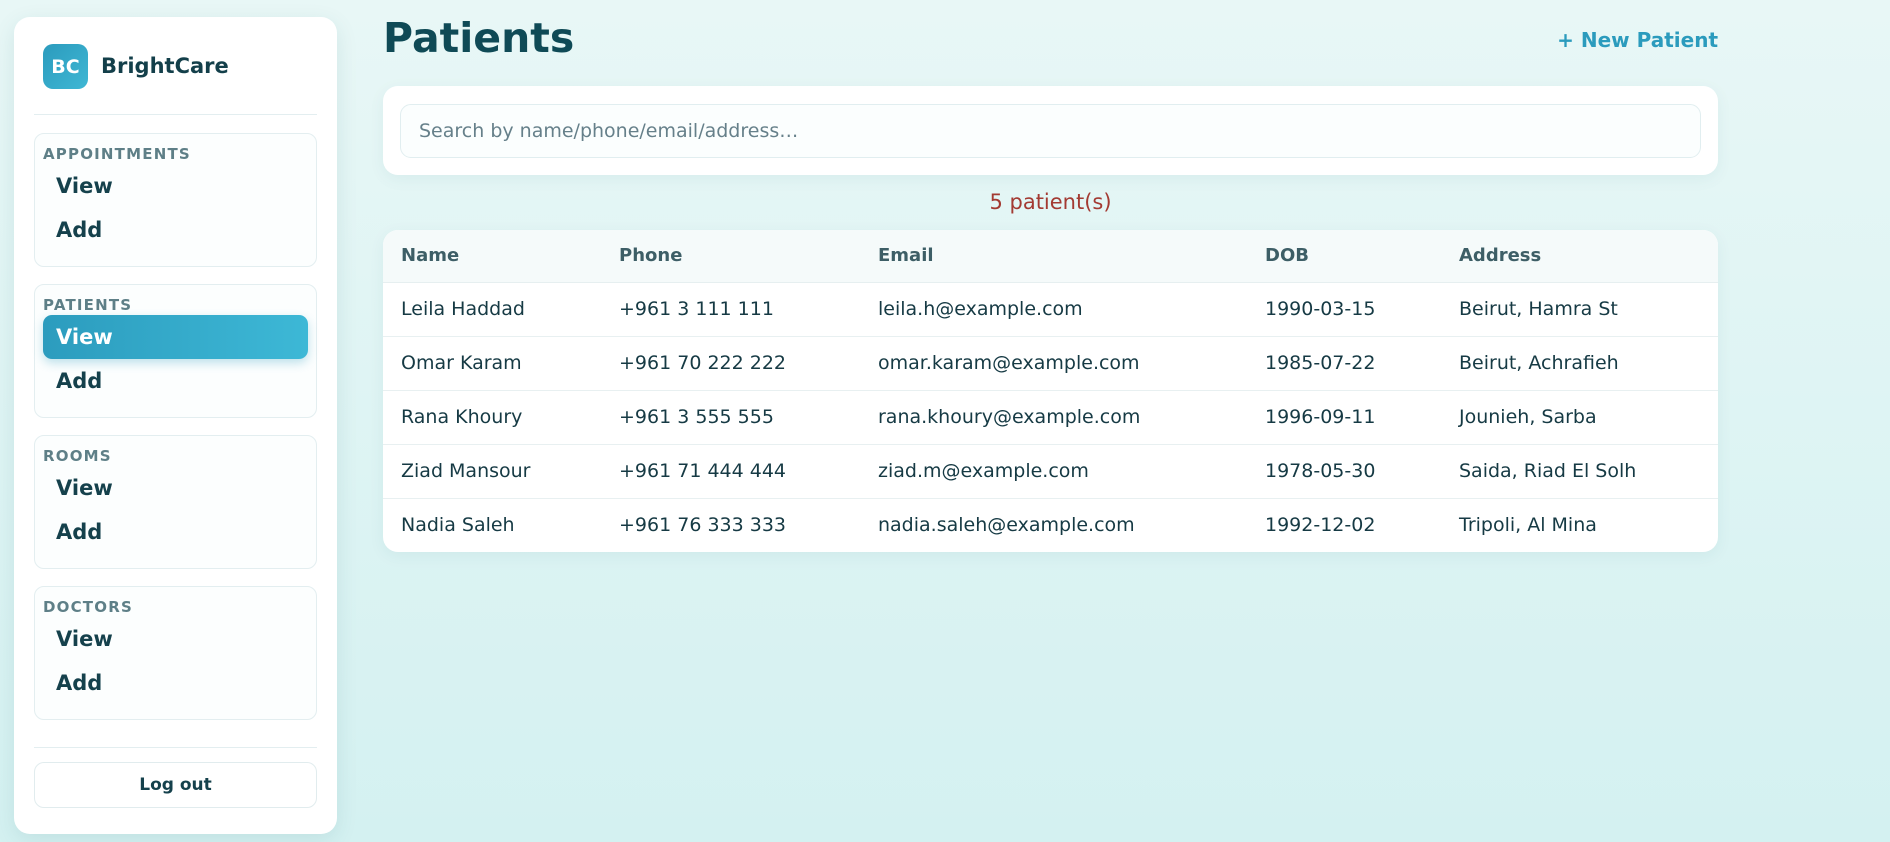 The height and width of the screenshot is (842, 1890). I want to click on cell-email: nadia.saleh@example.com, so click(1053, 524).